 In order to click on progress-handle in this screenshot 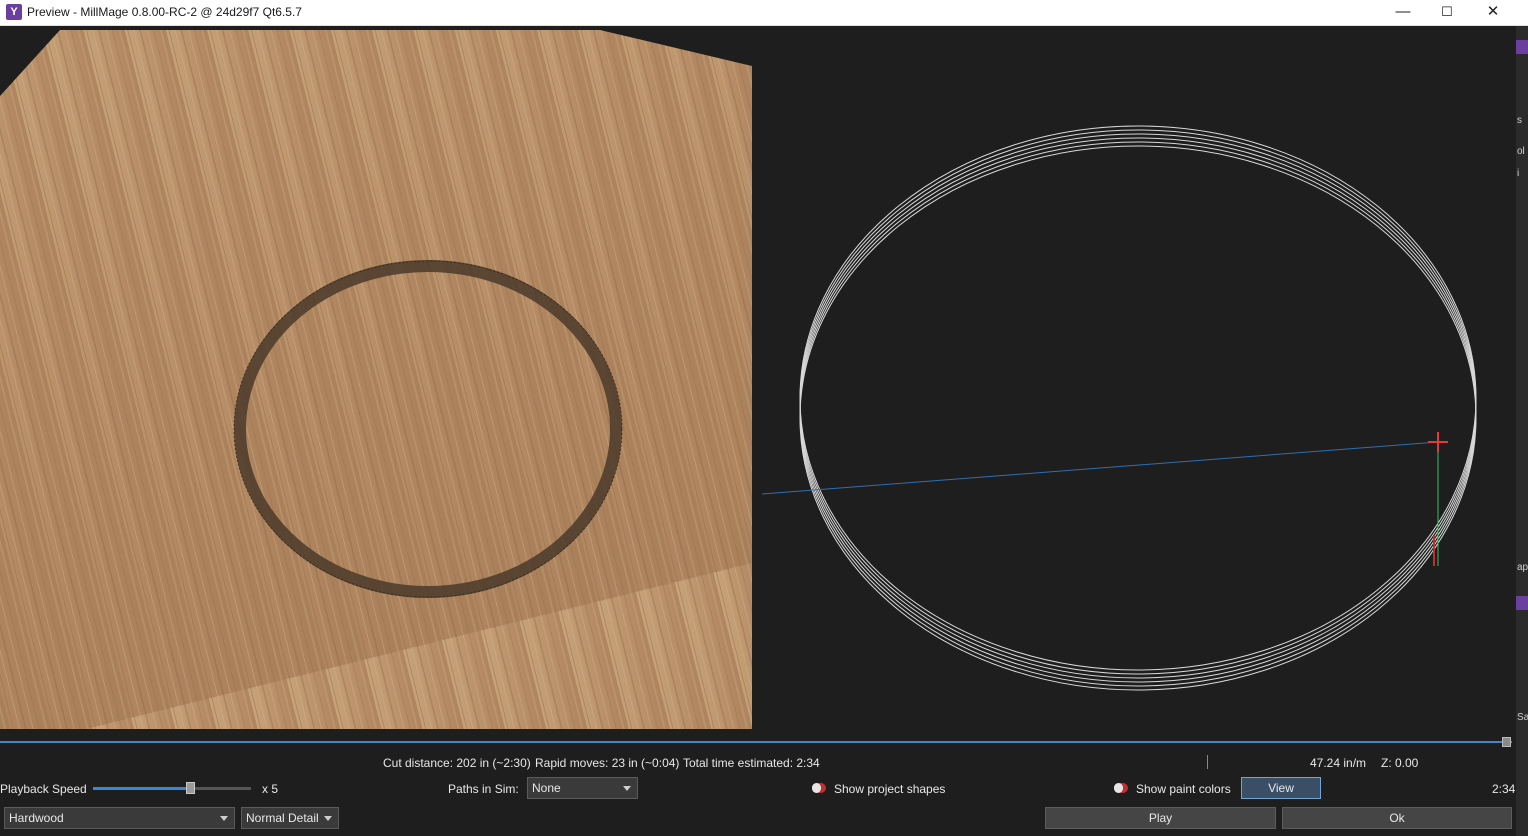, I will do `click(1506, 742)`.